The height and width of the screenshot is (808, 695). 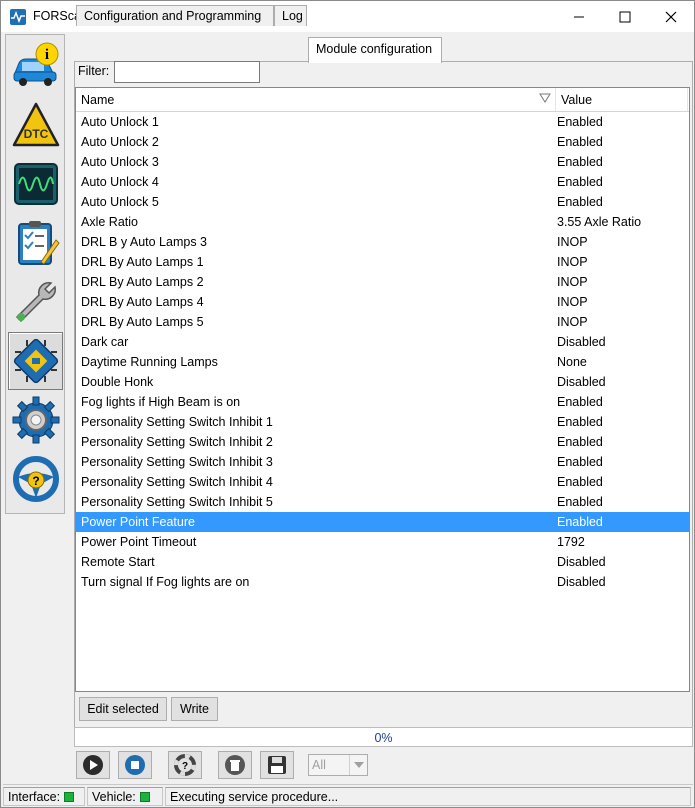 What do you see at coordinates (382, 202) in the screenshot?
I see `table-row: Auto Unlock 5 Enabled` at bounding box center [382, 202].